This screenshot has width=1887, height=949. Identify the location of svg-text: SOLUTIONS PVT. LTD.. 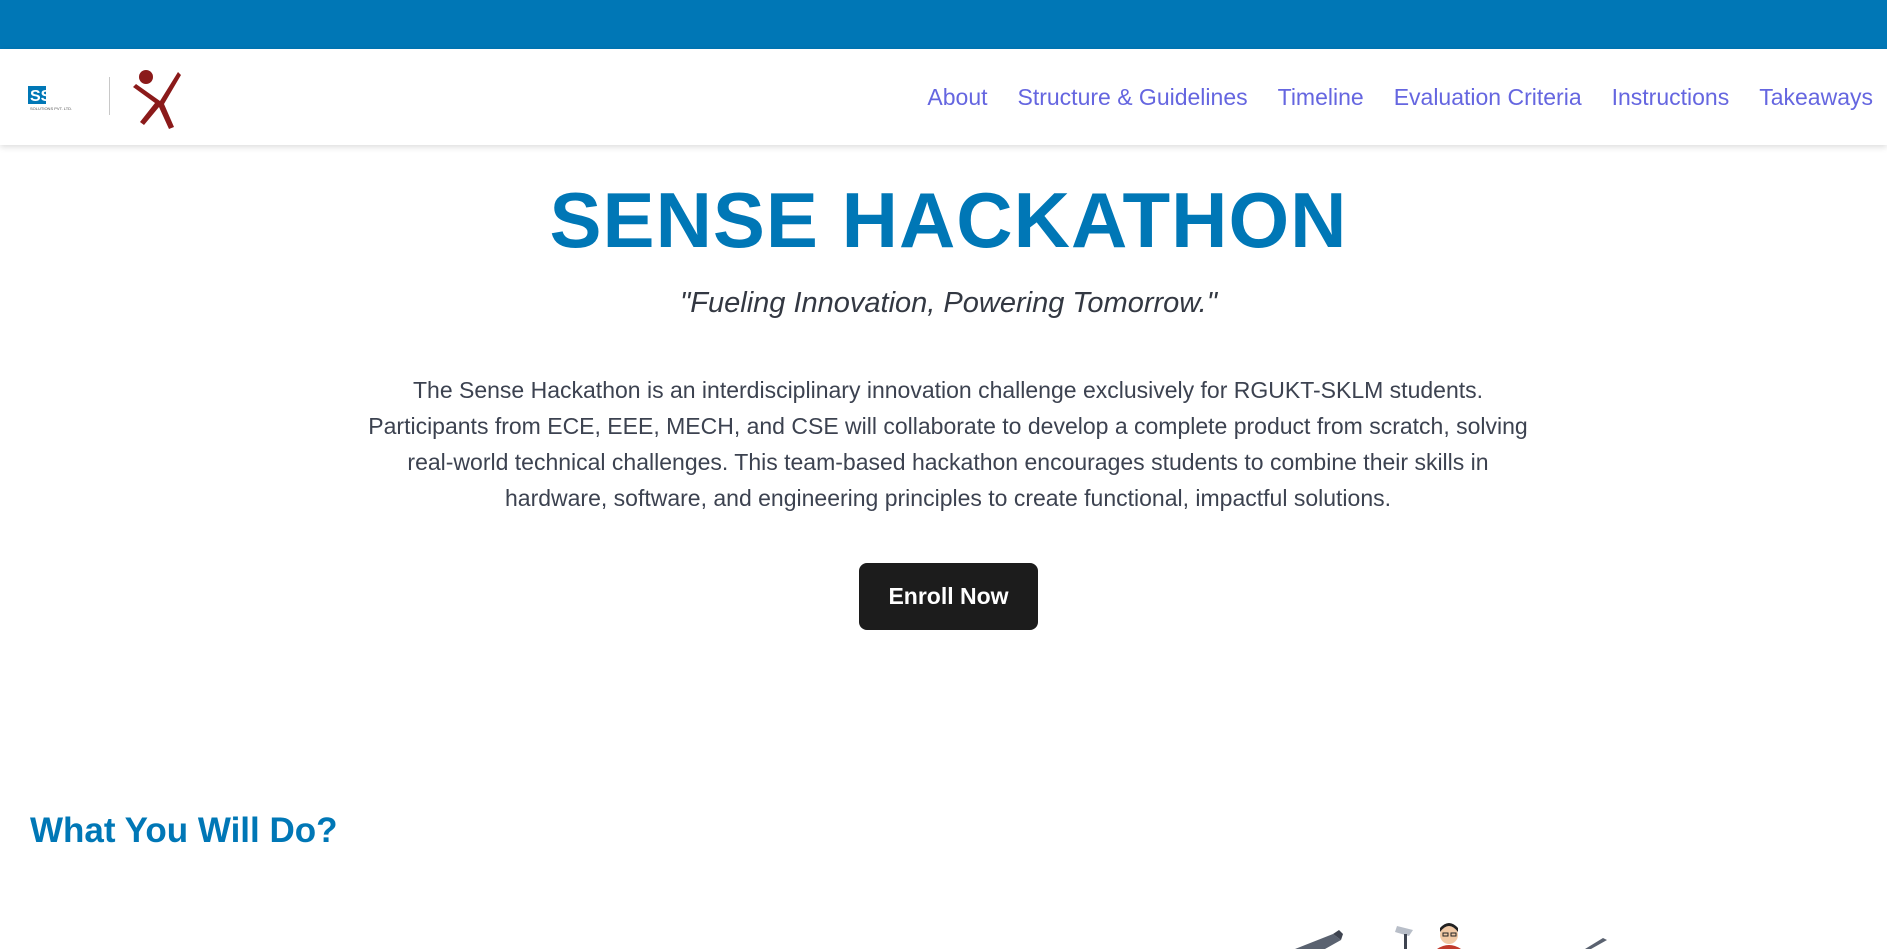
(51, 108).